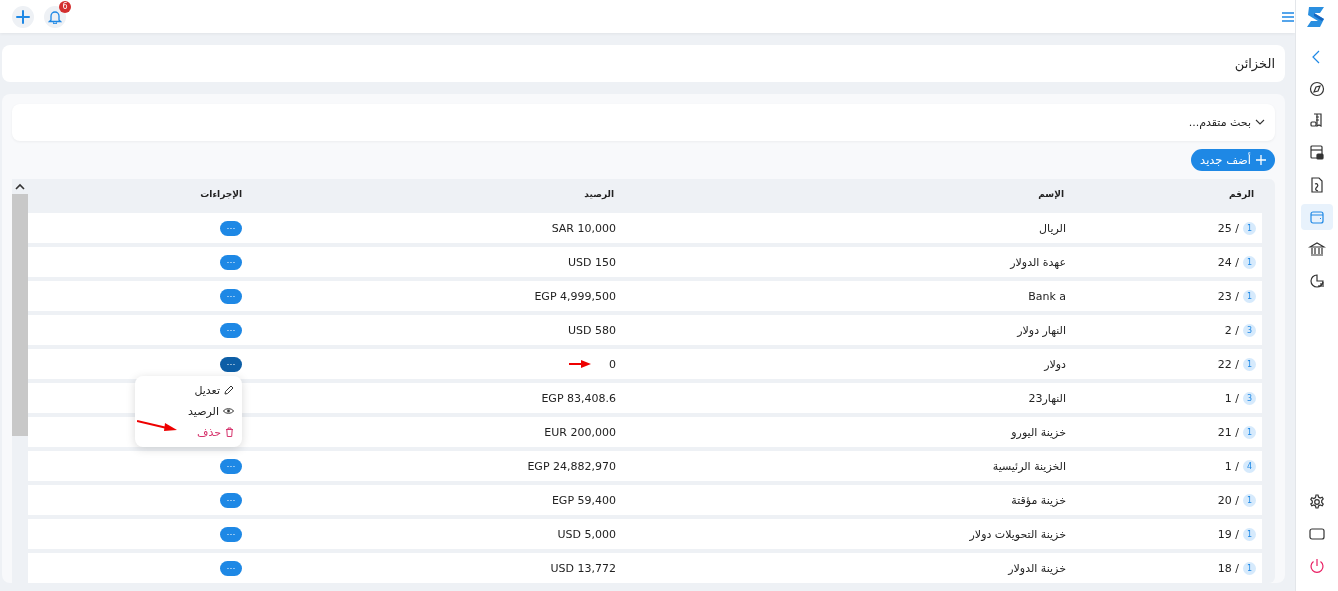 This screenshot has width=1338, height=591. I want to click on column-header: الإسم, so click(1051, 194).